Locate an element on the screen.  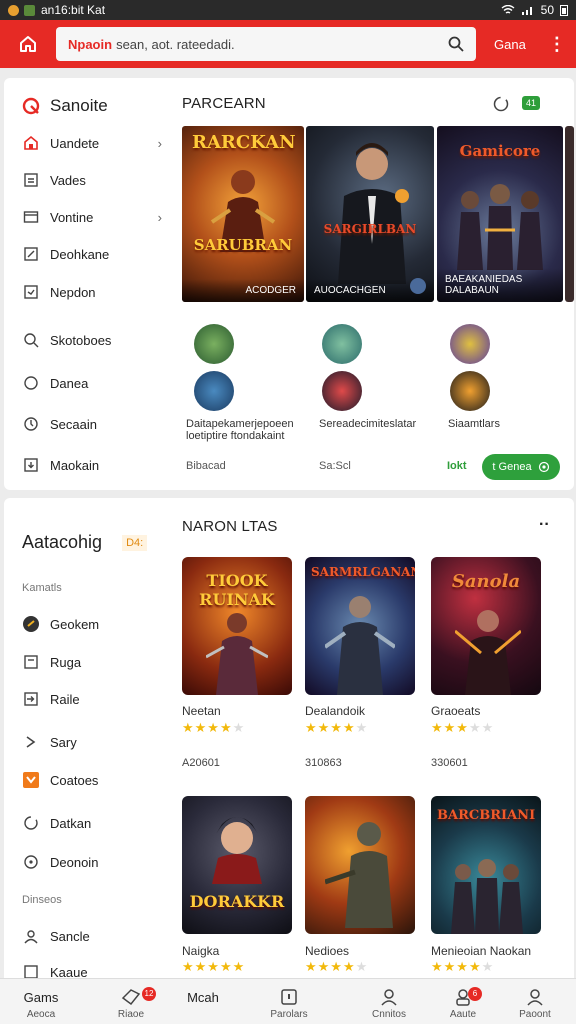
sidebar-item-0: Uandete › is located at coordinates (92, 143).